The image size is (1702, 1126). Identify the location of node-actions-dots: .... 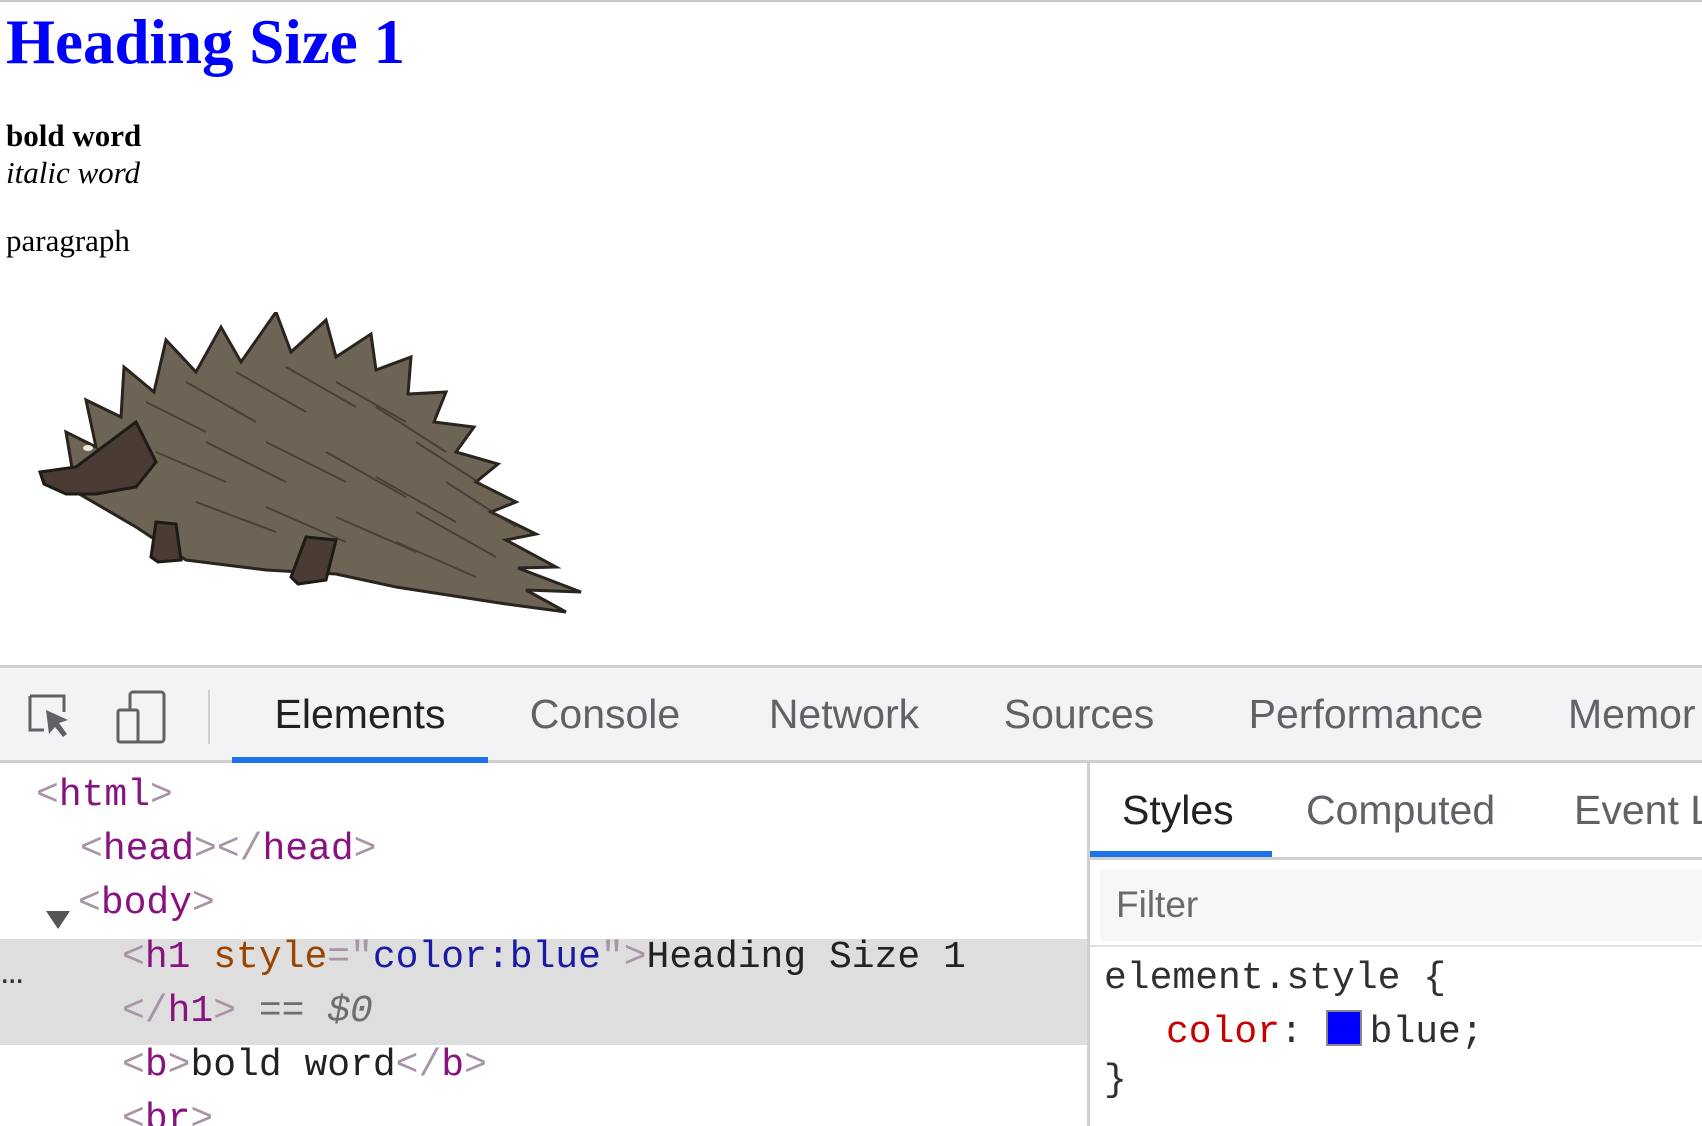
(12, 972).